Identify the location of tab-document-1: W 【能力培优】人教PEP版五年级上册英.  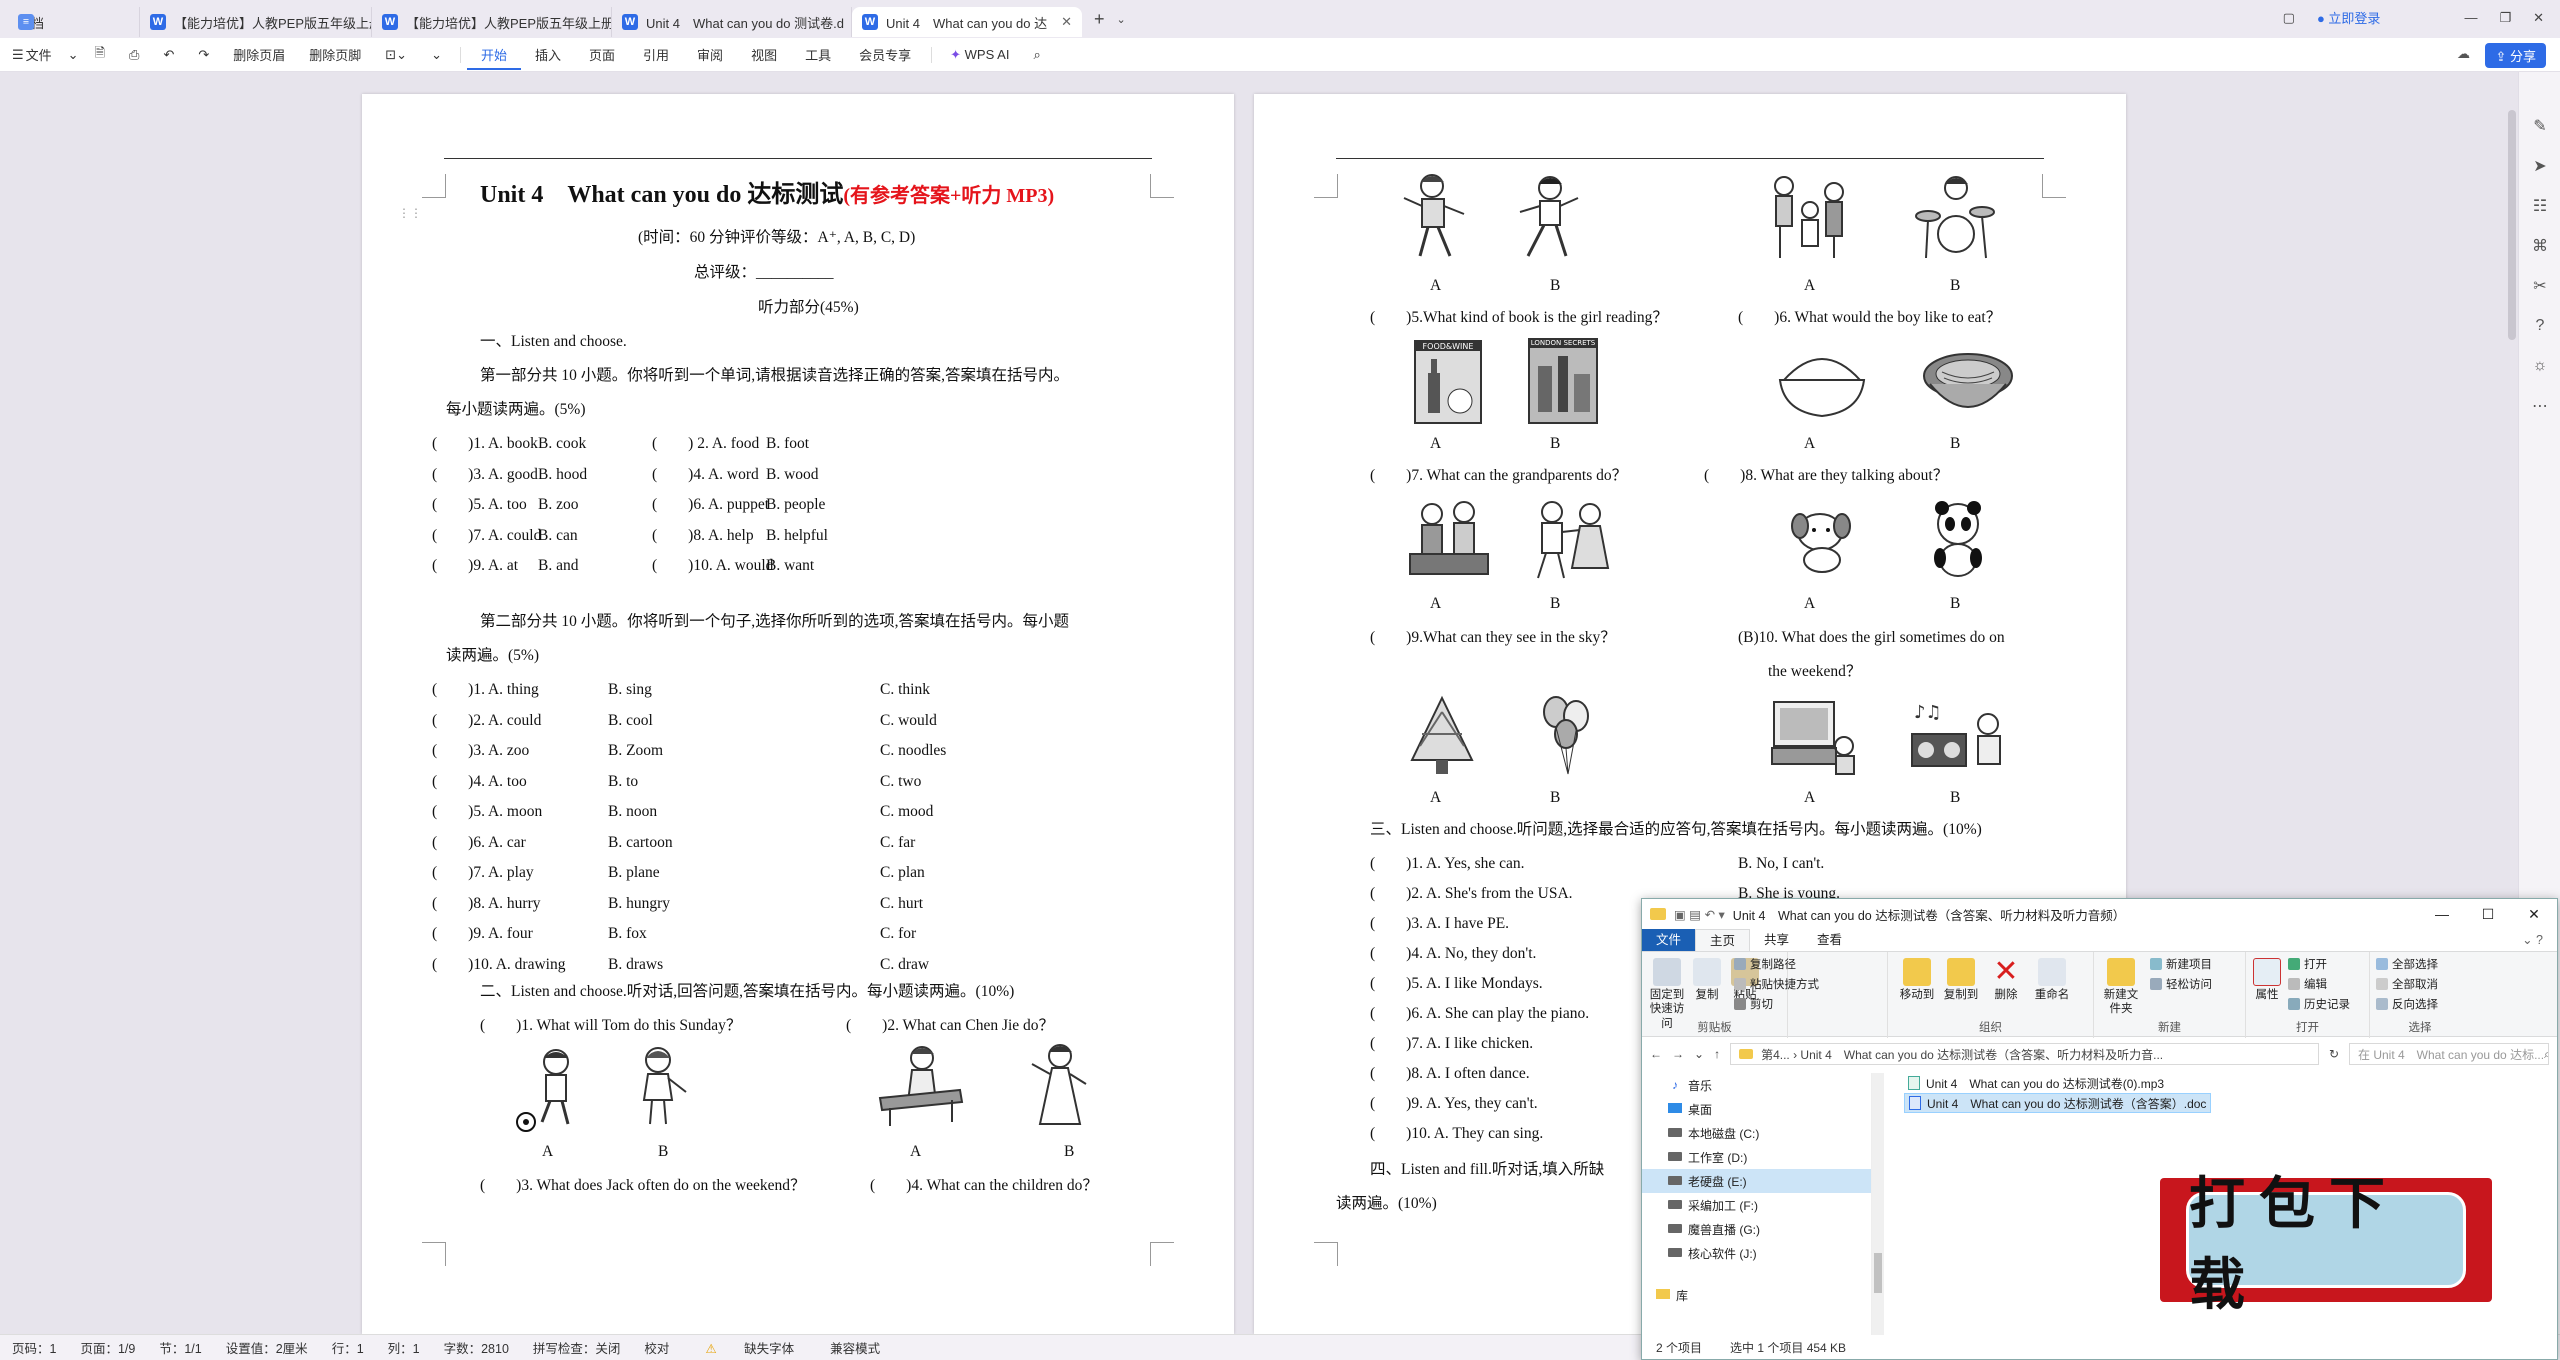
(256, 22).